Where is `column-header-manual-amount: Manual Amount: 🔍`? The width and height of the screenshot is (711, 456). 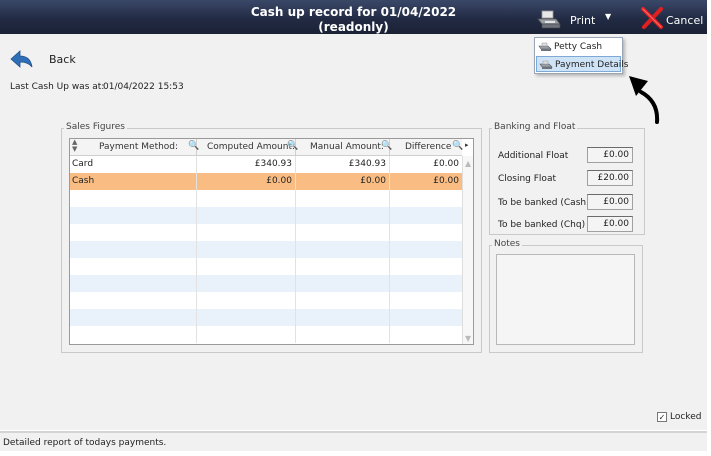
column-header-manual-amount: Manual Amount: 🔍 is located at coordinates (344, 147).